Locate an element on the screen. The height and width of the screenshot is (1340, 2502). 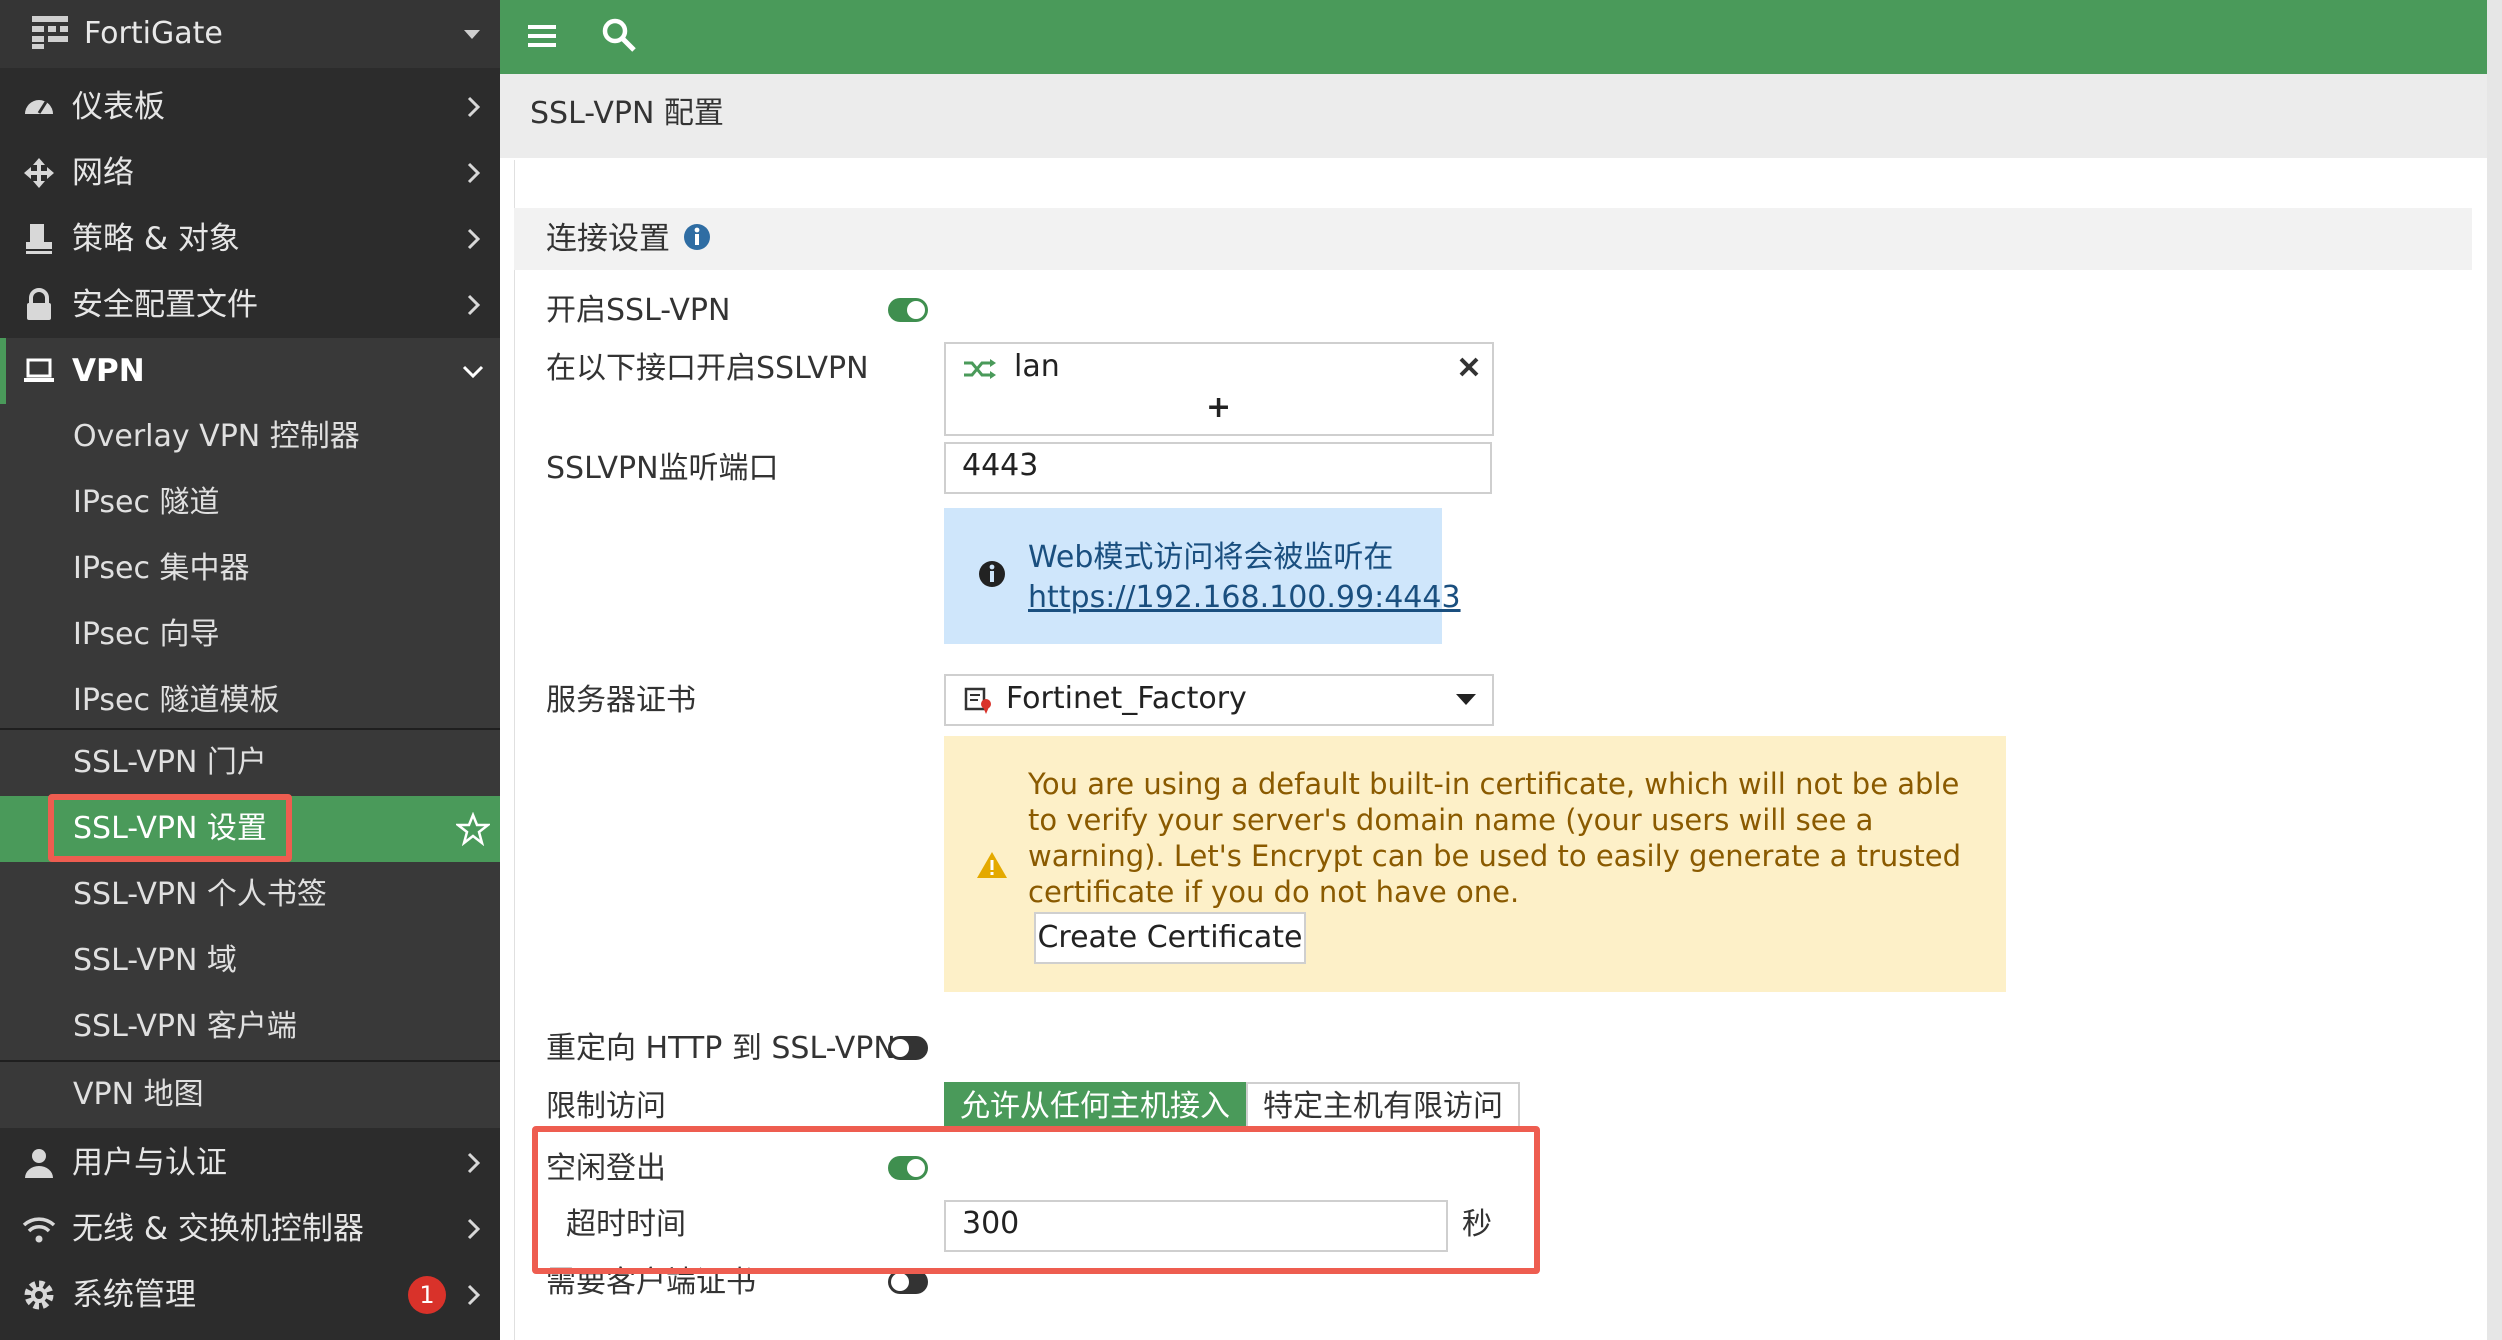
sidebar-sub-label: SSL-VPN 域 is located at coordinates (155, 960).